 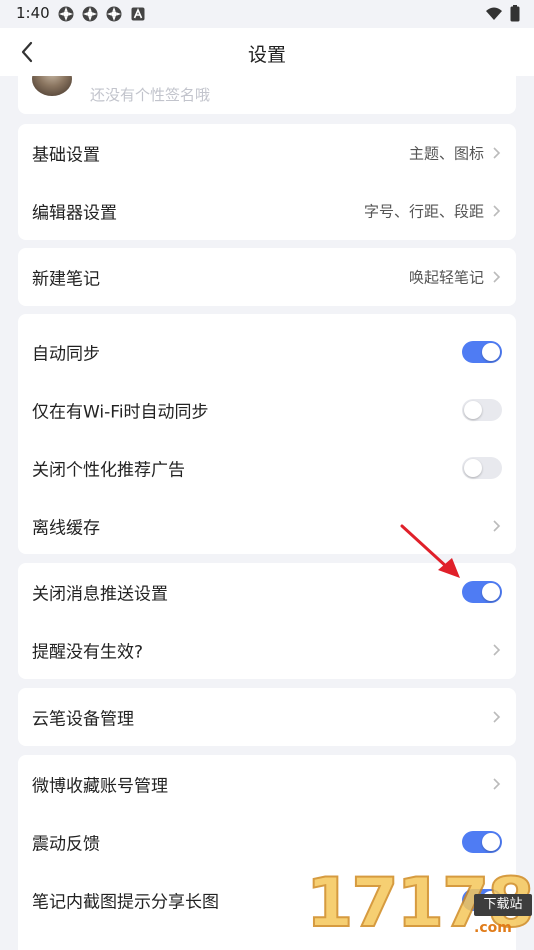 What do you see at coordinates (33, 13) in the screenshot?
I see `status-time: 1:40` at bounding box center [33, 13].